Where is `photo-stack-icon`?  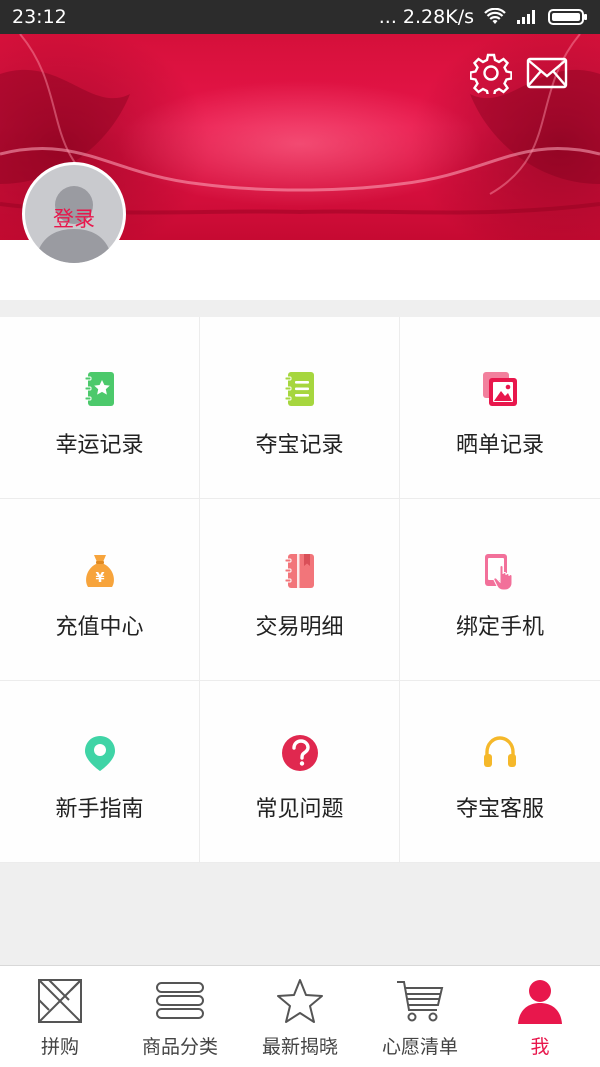 photo-stack-icon is located at coordinates (500, 389).